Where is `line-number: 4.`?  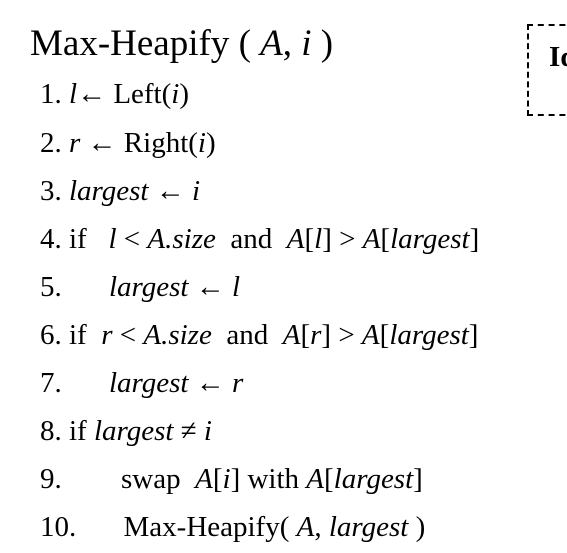 line-number: 4. is located at coordinates (51, 239).